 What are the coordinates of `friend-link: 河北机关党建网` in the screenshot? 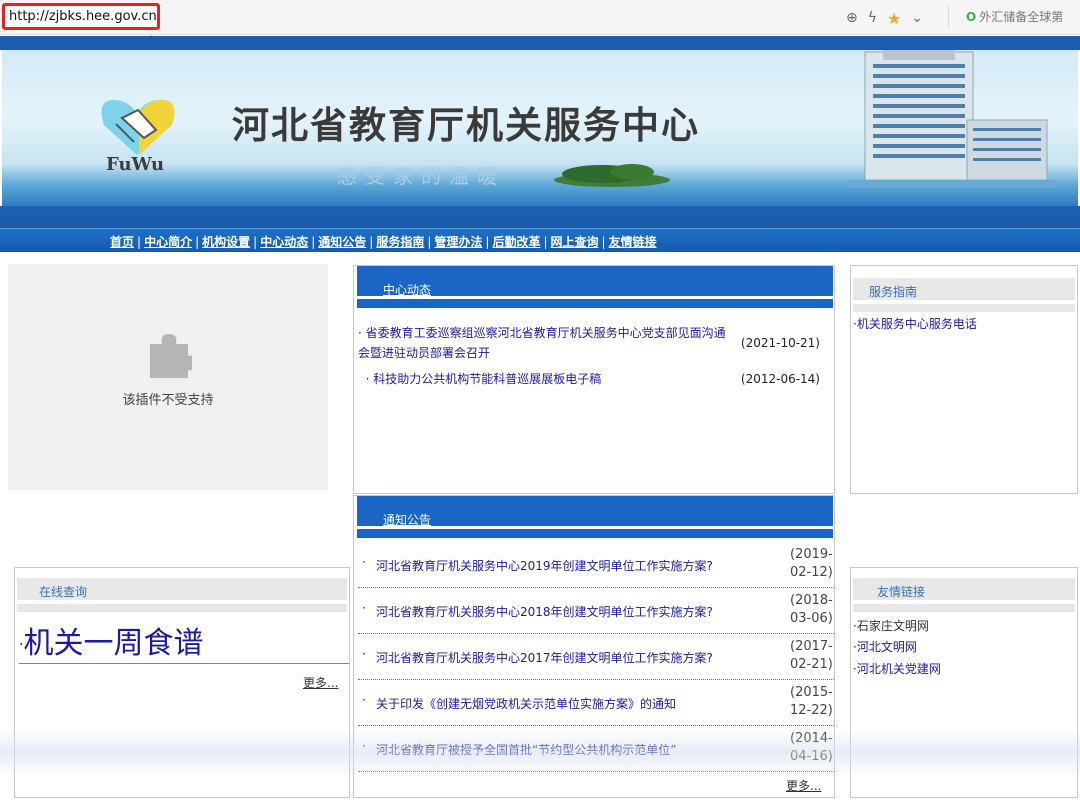 It's located at (899, 669).